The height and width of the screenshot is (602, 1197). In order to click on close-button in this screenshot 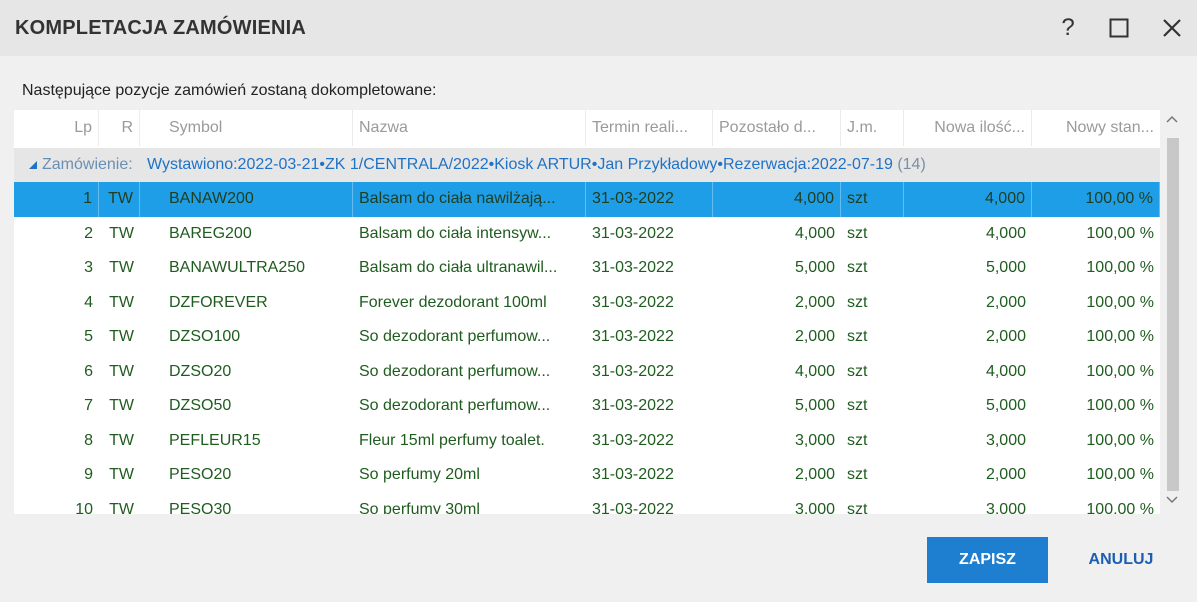, I will do `click(1172, 28)`.